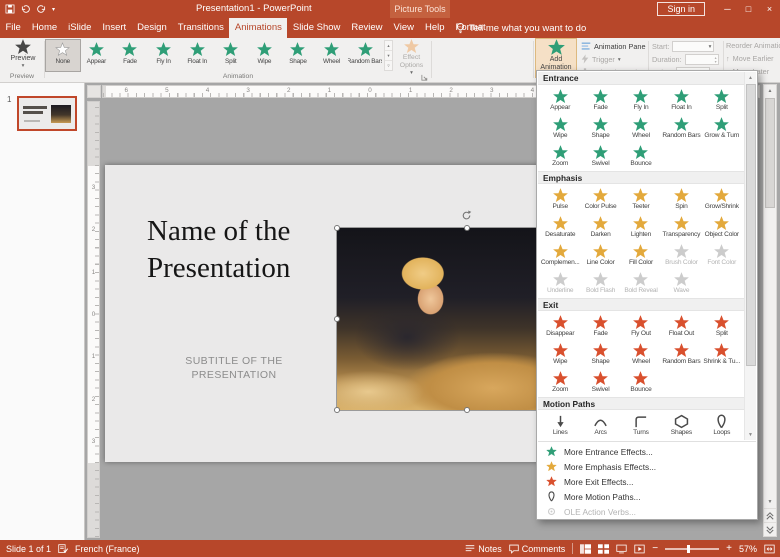 The image size is (780, 557). I want to click on menu-item-fly-out: Fly Out, so click(641, 326).